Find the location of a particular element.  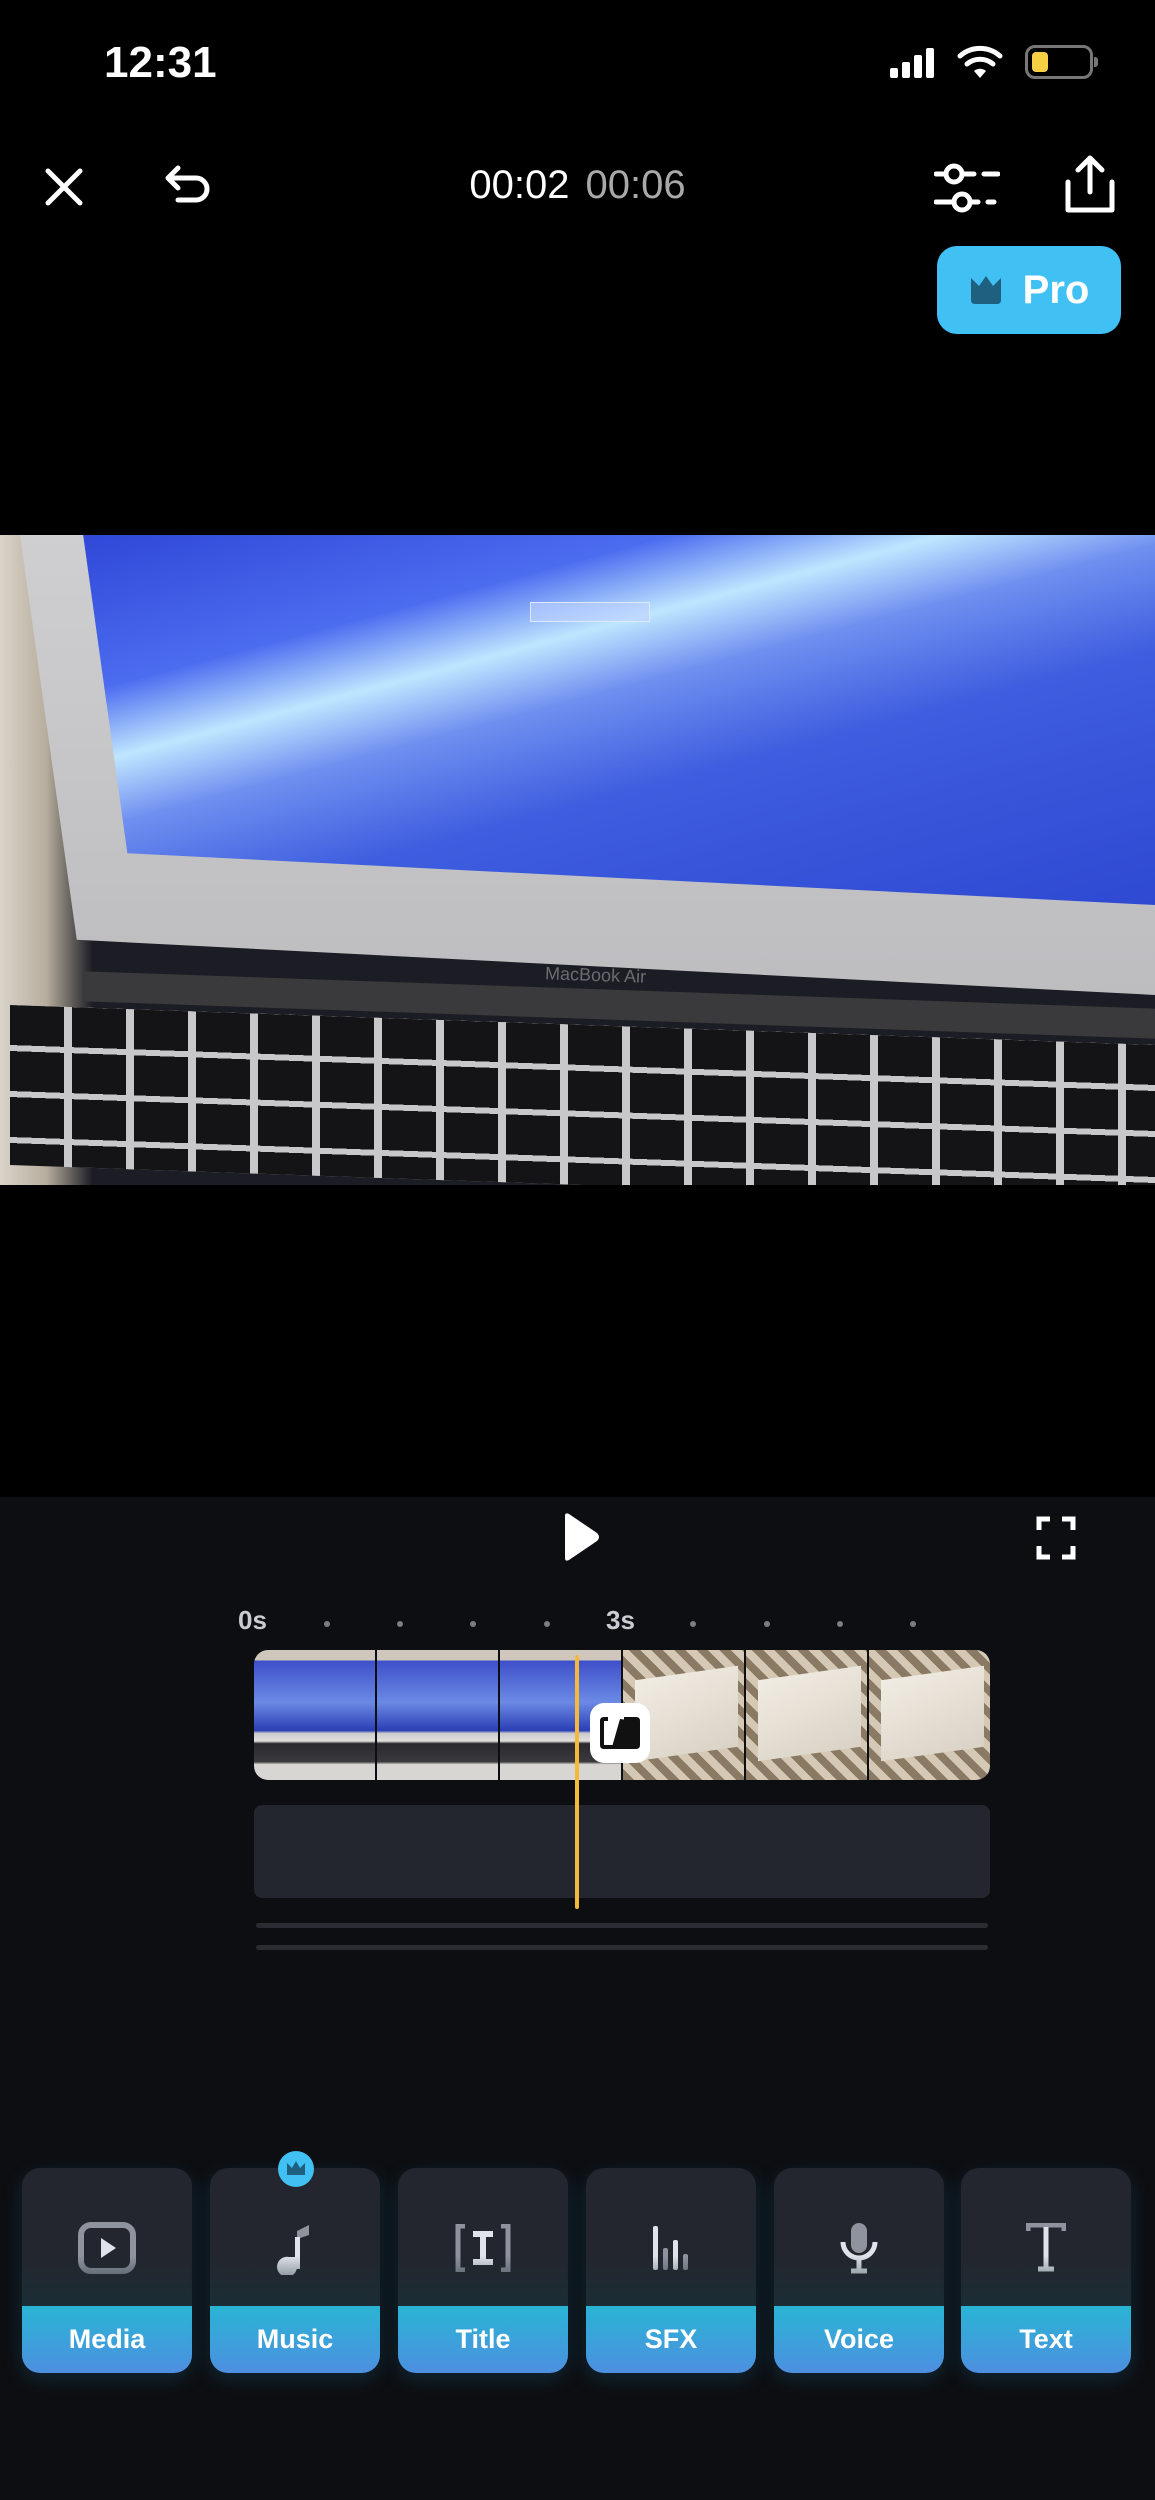

brand-text: MacBook Air is located at coordinates (595, 975).